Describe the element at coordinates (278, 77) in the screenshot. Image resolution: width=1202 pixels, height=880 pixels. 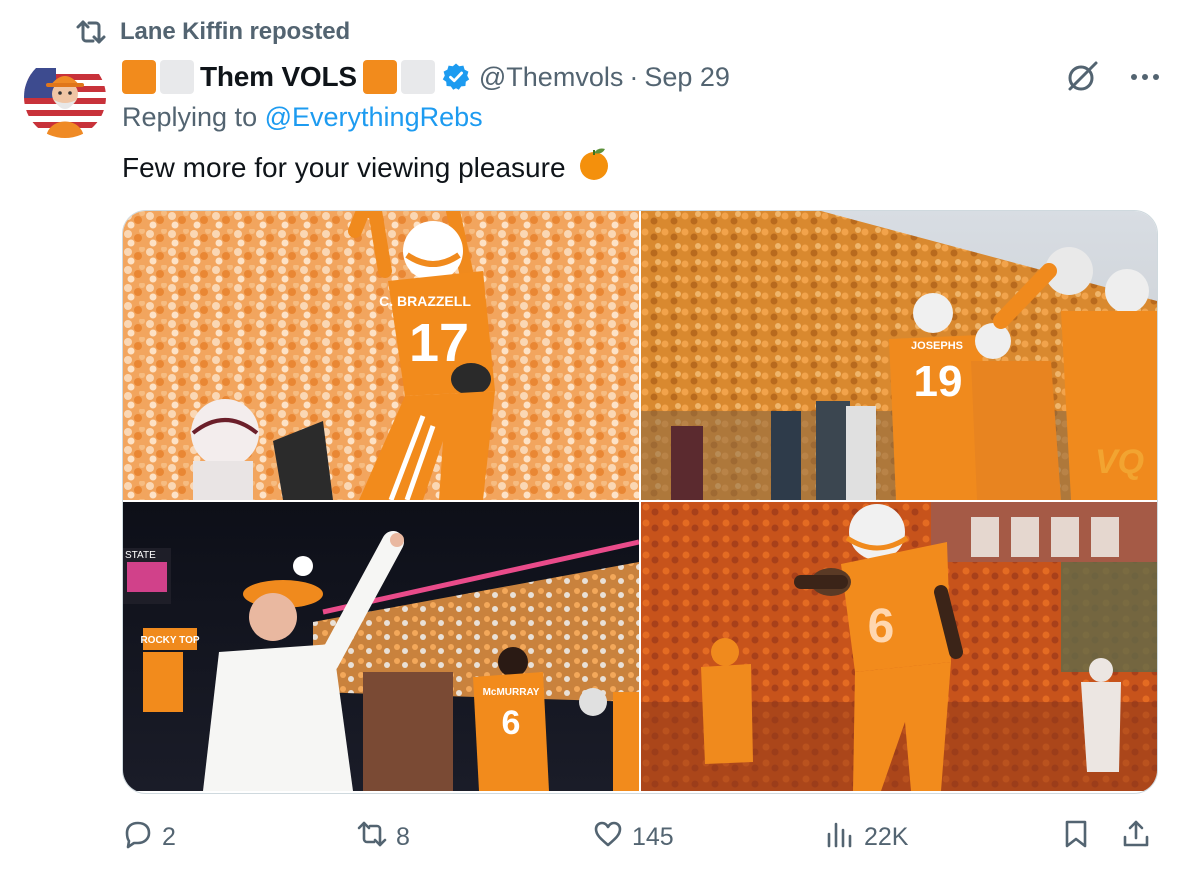
I see `author-name: Them VOLS` at that location.